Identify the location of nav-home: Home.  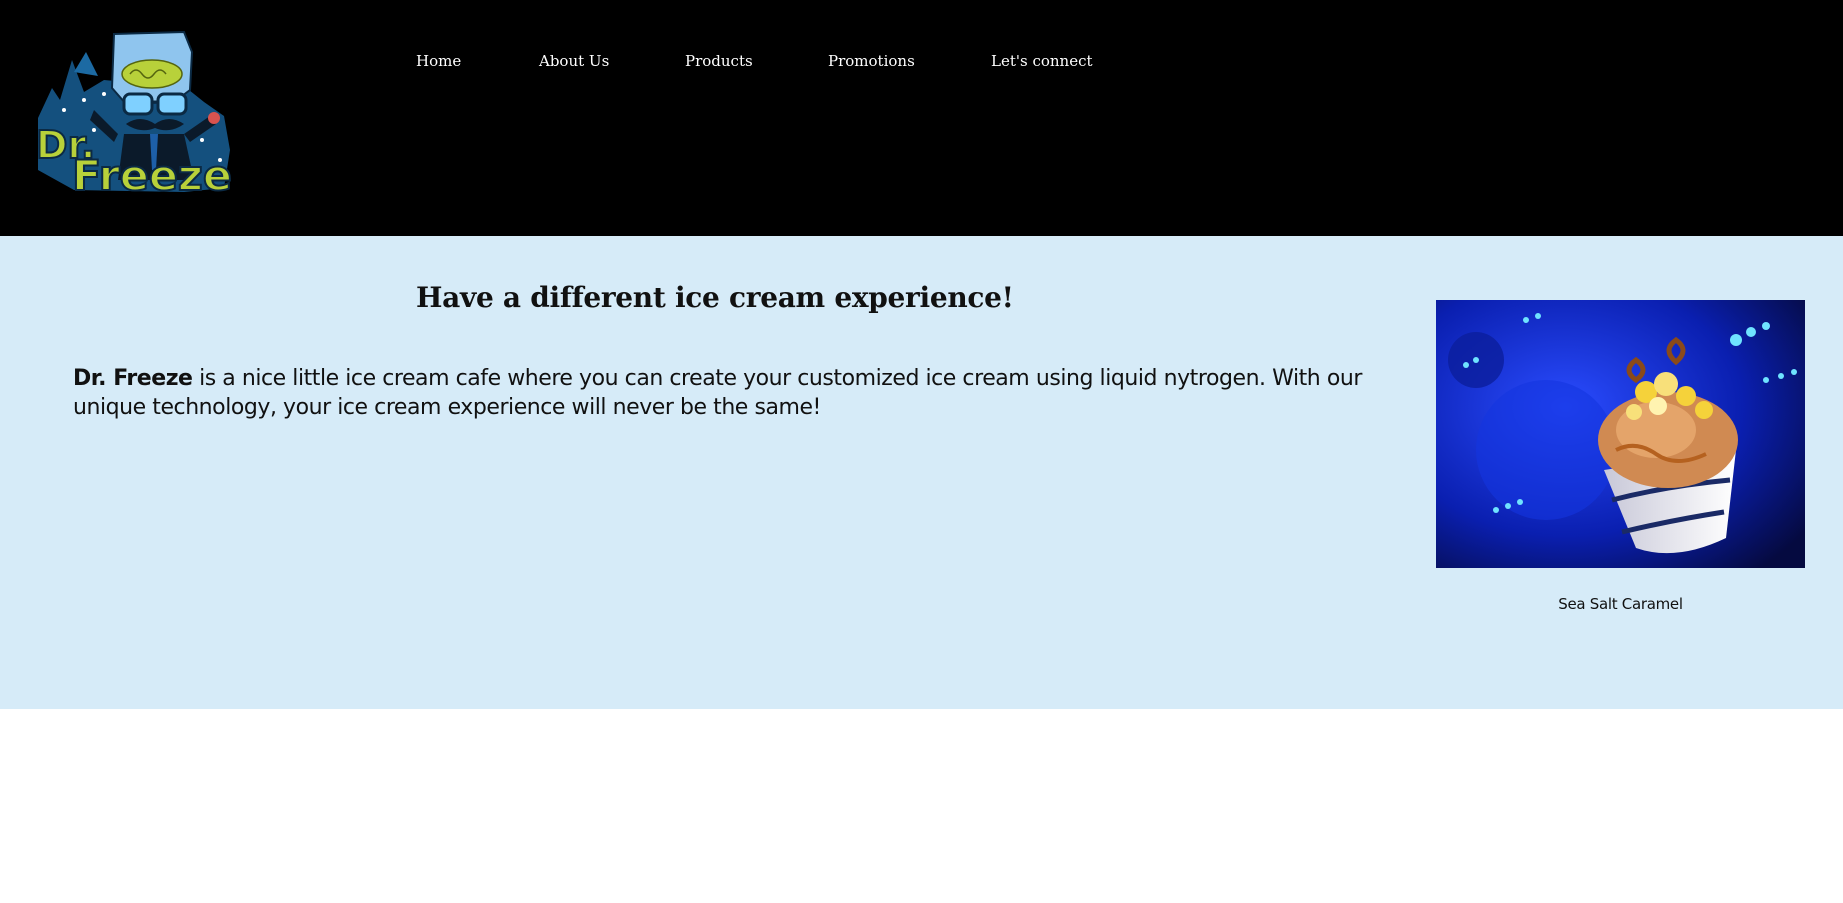
(438, 61).